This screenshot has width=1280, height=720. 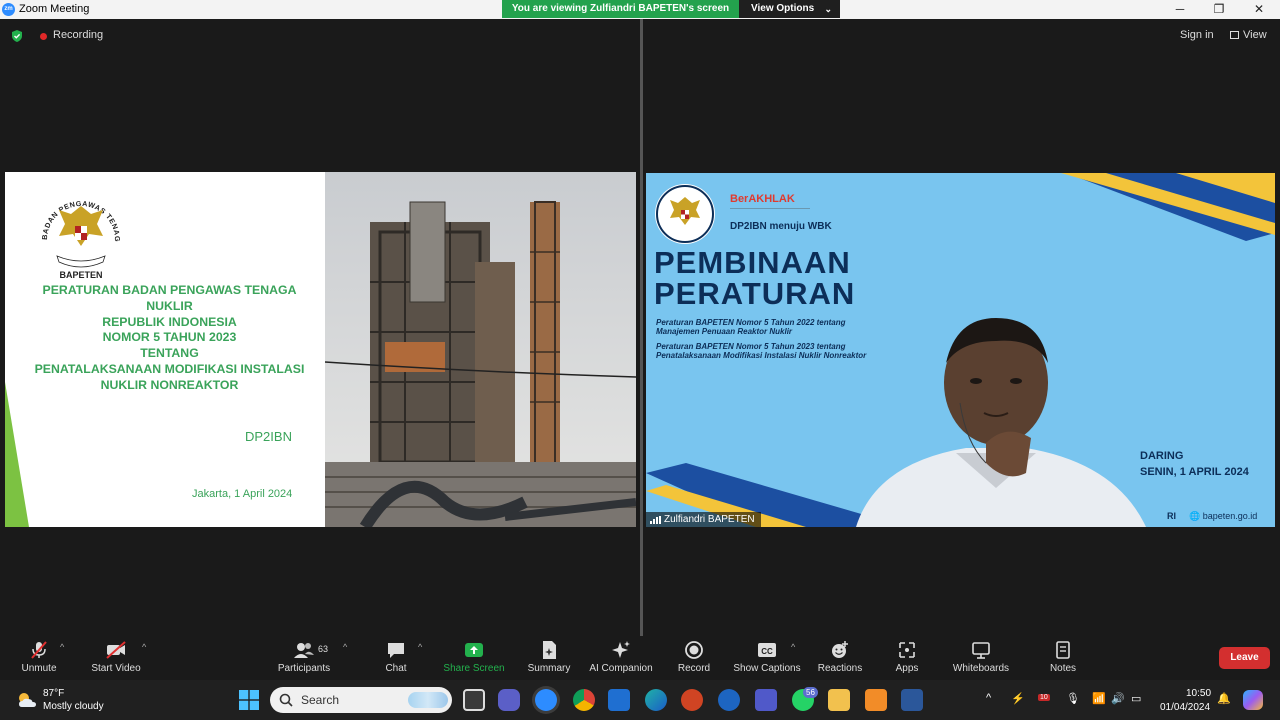 I want to click on copilot-icon, so click(x=1253, y=700).